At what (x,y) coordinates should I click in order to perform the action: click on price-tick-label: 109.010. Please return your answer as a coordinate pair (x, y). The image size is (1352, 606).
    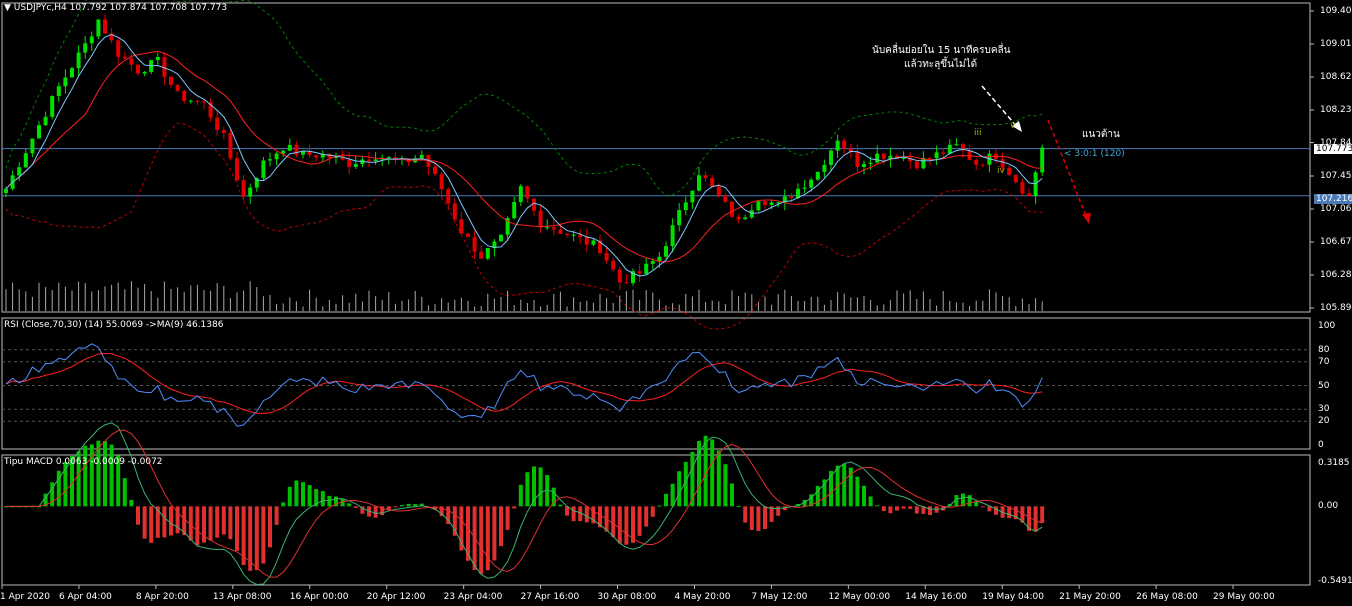
    Looking at the image, I should click on (1336, 44).